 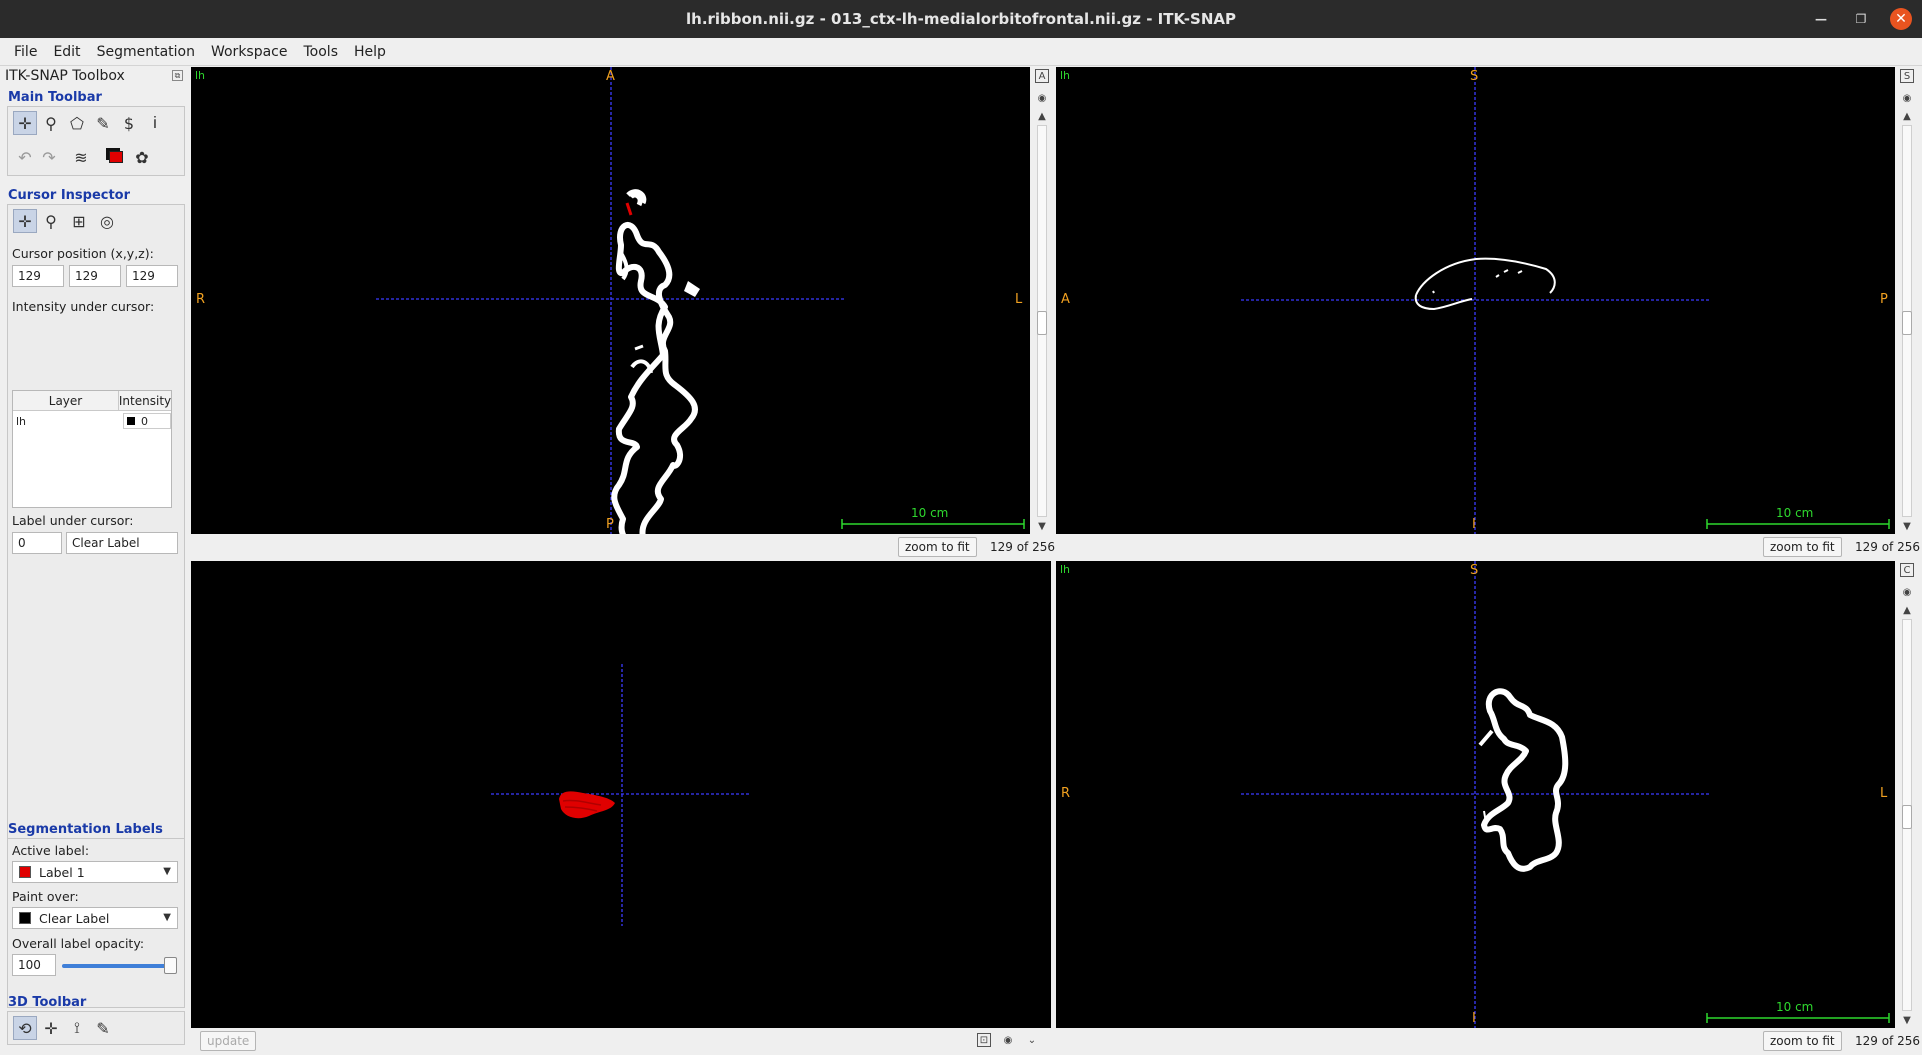 What do you see at coordinates (1861, 19) in the screenshot?
I see `restore-icon: ❐` at bounding box center [1861, 19].